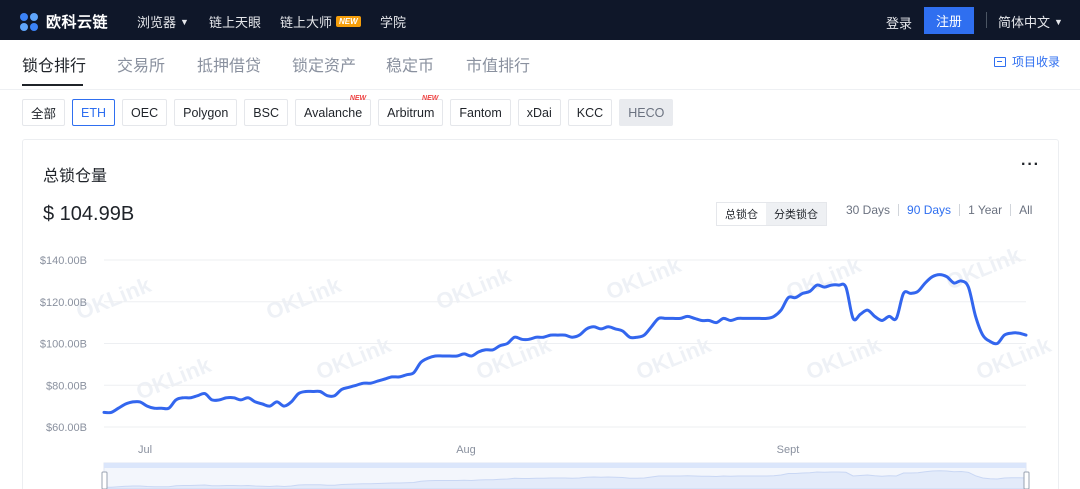 Image resolution: width=1080 pixels, height=489 pixels. Describe the element at coordinates (63, 303) in the screenshot. I see `y-tick-label: $120.00B` at that location.